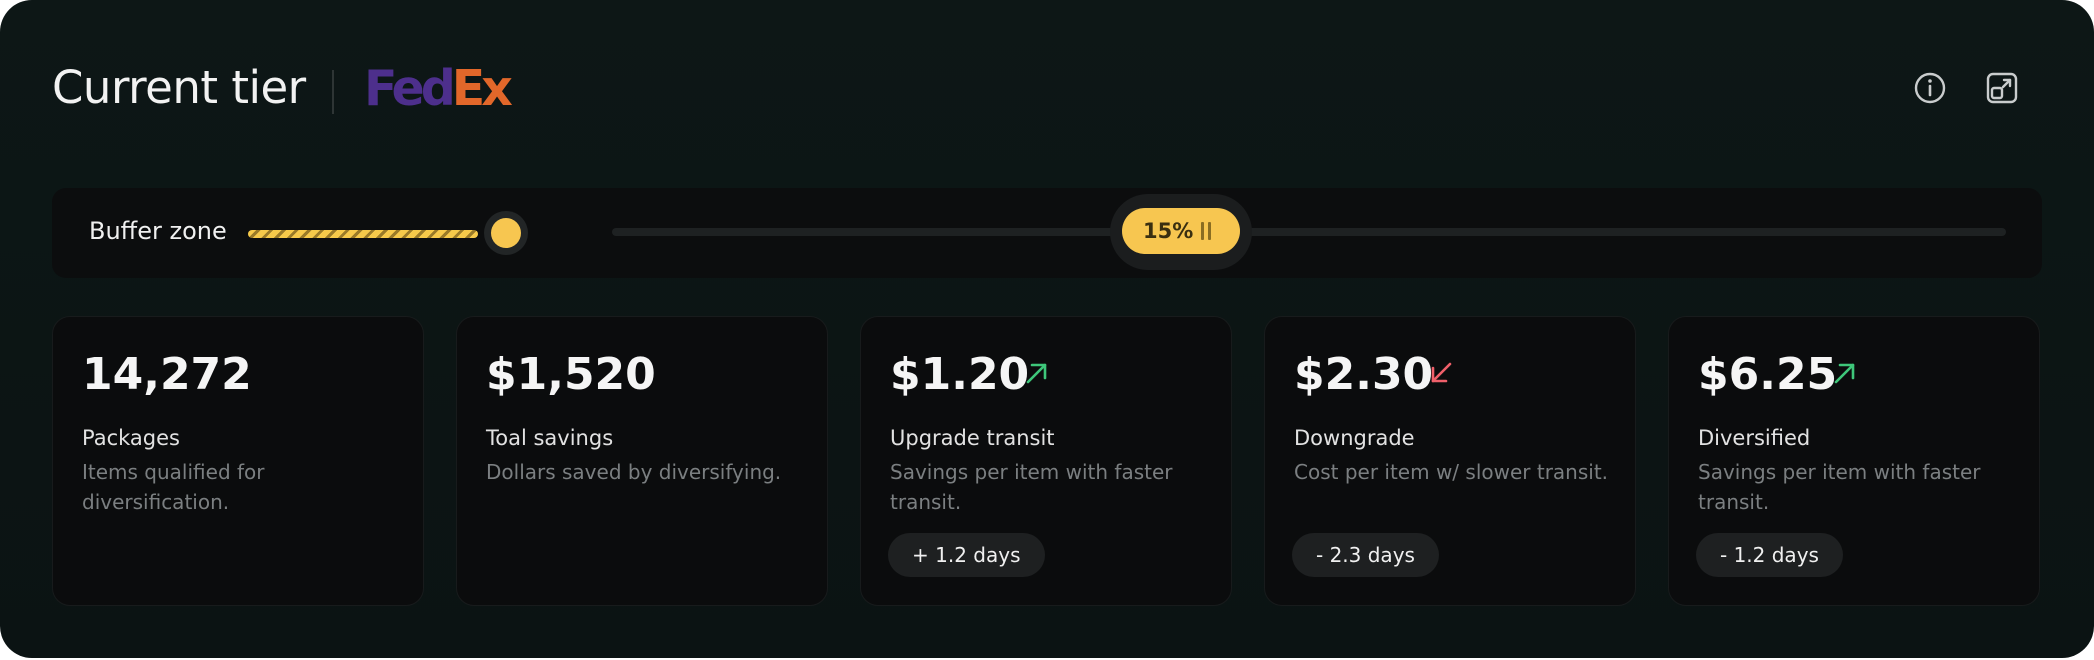  I want to click on transit-days-badge: + 1.2 days, so click(966, 555).